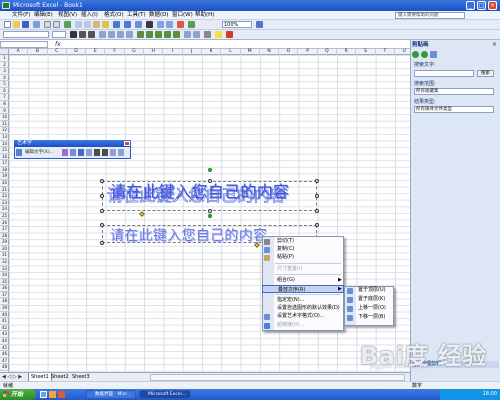 This screenshot has width=500, height=400. Describe the element at coordinates (4, 255) in the screenshot. I see `row-header: 31` at that location.